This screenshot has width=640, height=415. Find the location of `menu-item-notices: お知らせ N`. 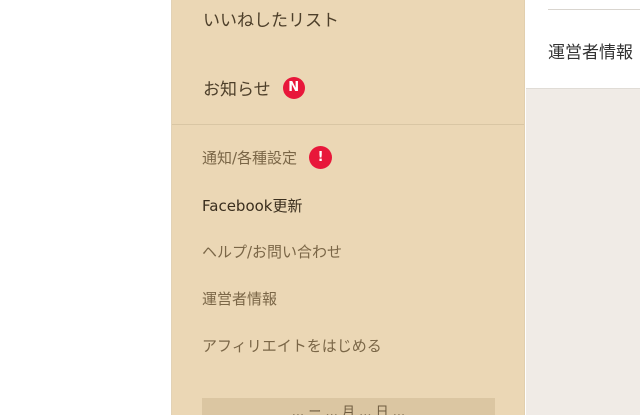

menu-item-notices: お知らせ N is located at coordinates (254, 87).